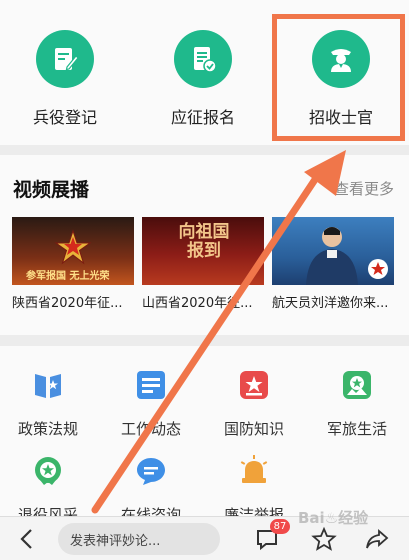 The width and height of the screenshot is (409, 560). Describe the element at coordinates (151, 385) in the screenshot. I see `news-list-icon` at that location.